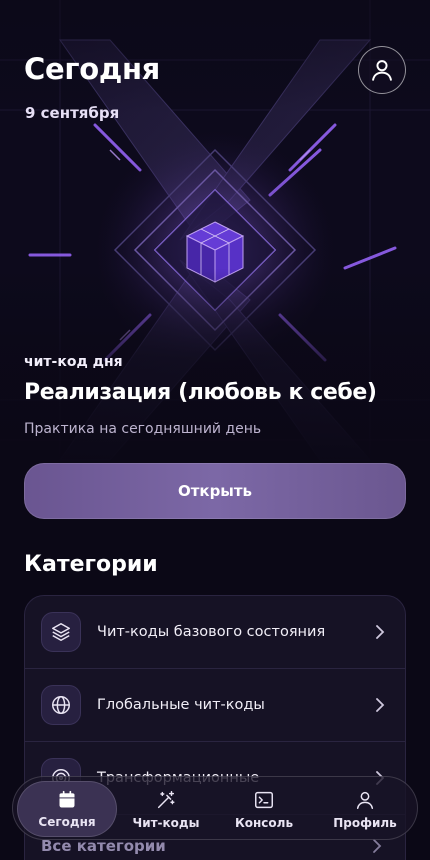  What do you see at coordinates (166, 809) in the screenshot?
I see `nav-tab-cheat-codes: Чит-коды` at bounding box center [166, 809].